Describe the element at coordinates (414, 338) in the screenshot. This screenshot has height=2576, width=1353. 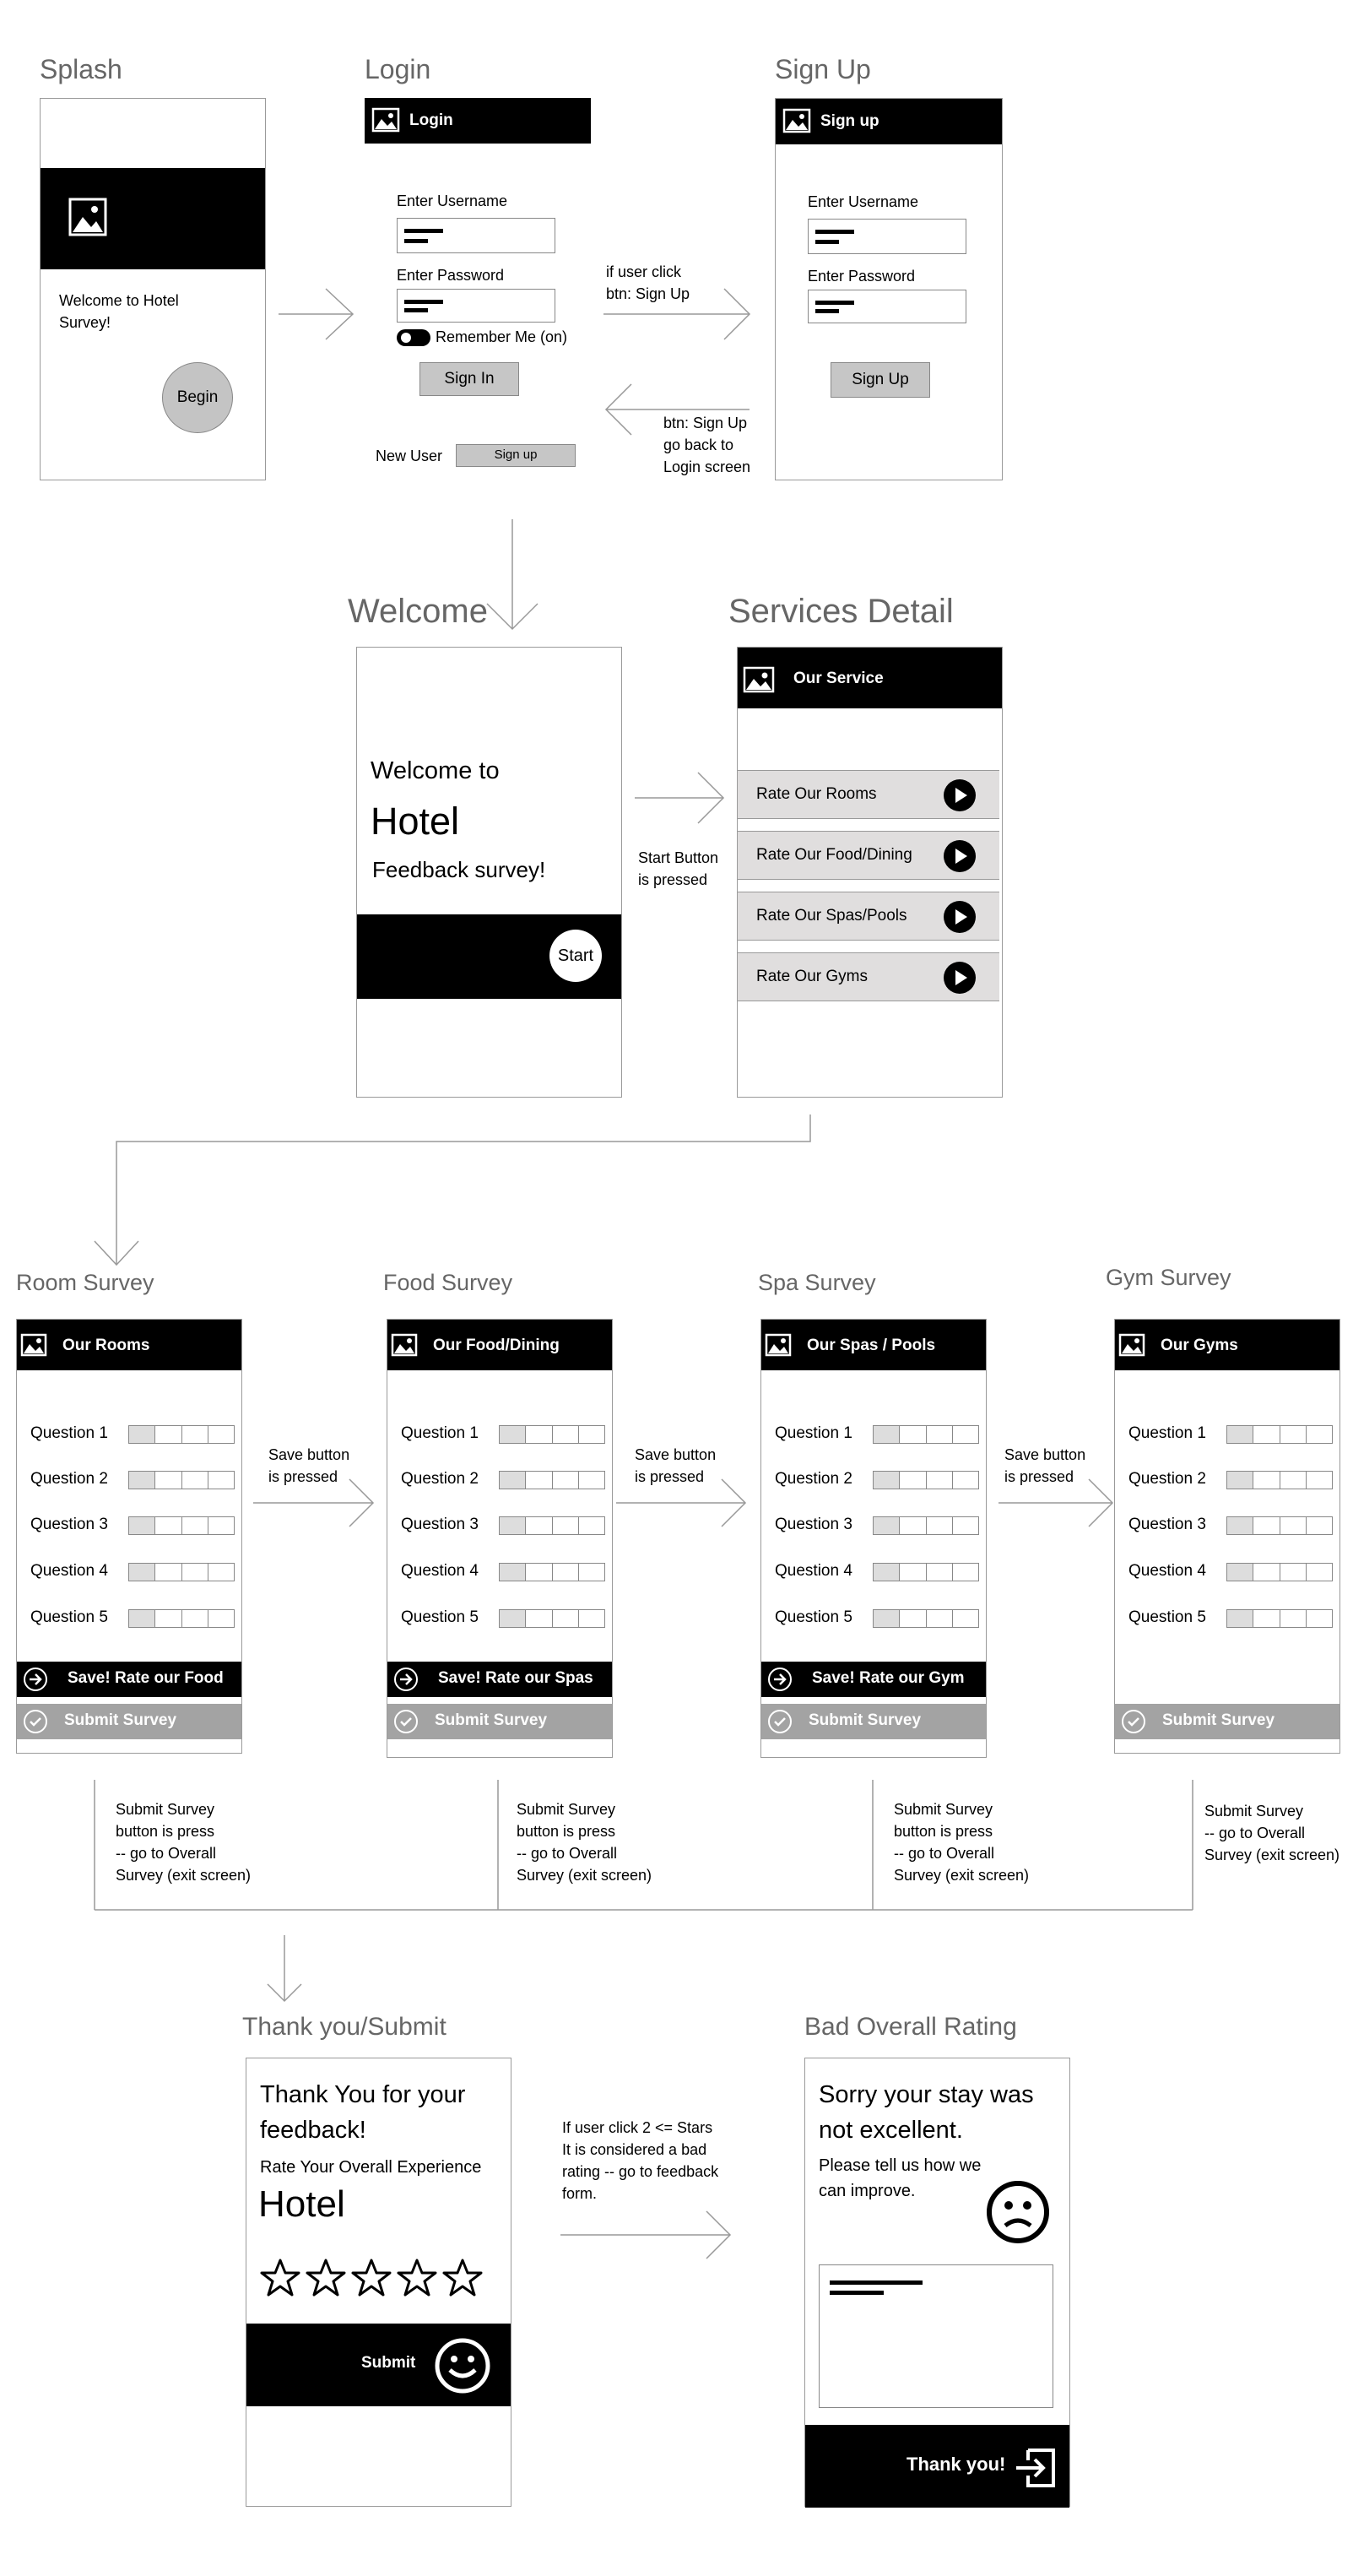
I see `remember-toggle` at that location.